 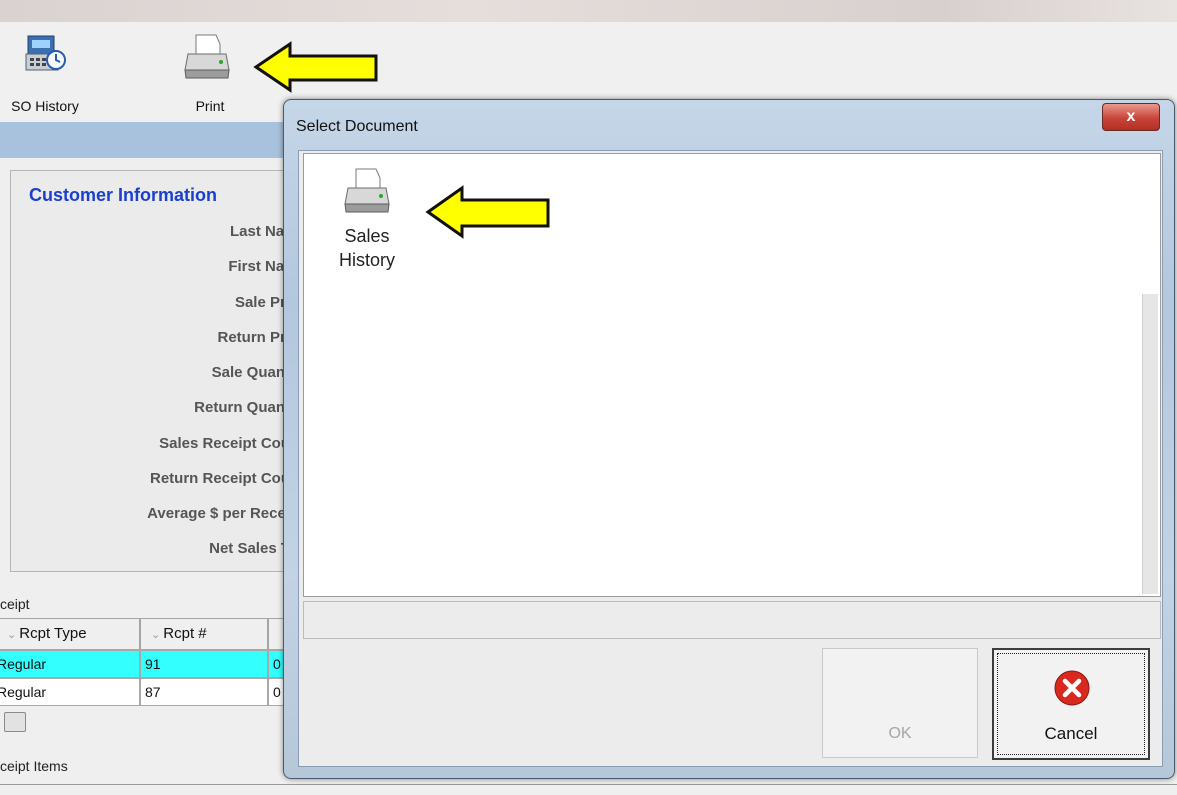 I want to click on rcpt-num-header: ⌄ Rcpt #, so click(x=204, y=634).